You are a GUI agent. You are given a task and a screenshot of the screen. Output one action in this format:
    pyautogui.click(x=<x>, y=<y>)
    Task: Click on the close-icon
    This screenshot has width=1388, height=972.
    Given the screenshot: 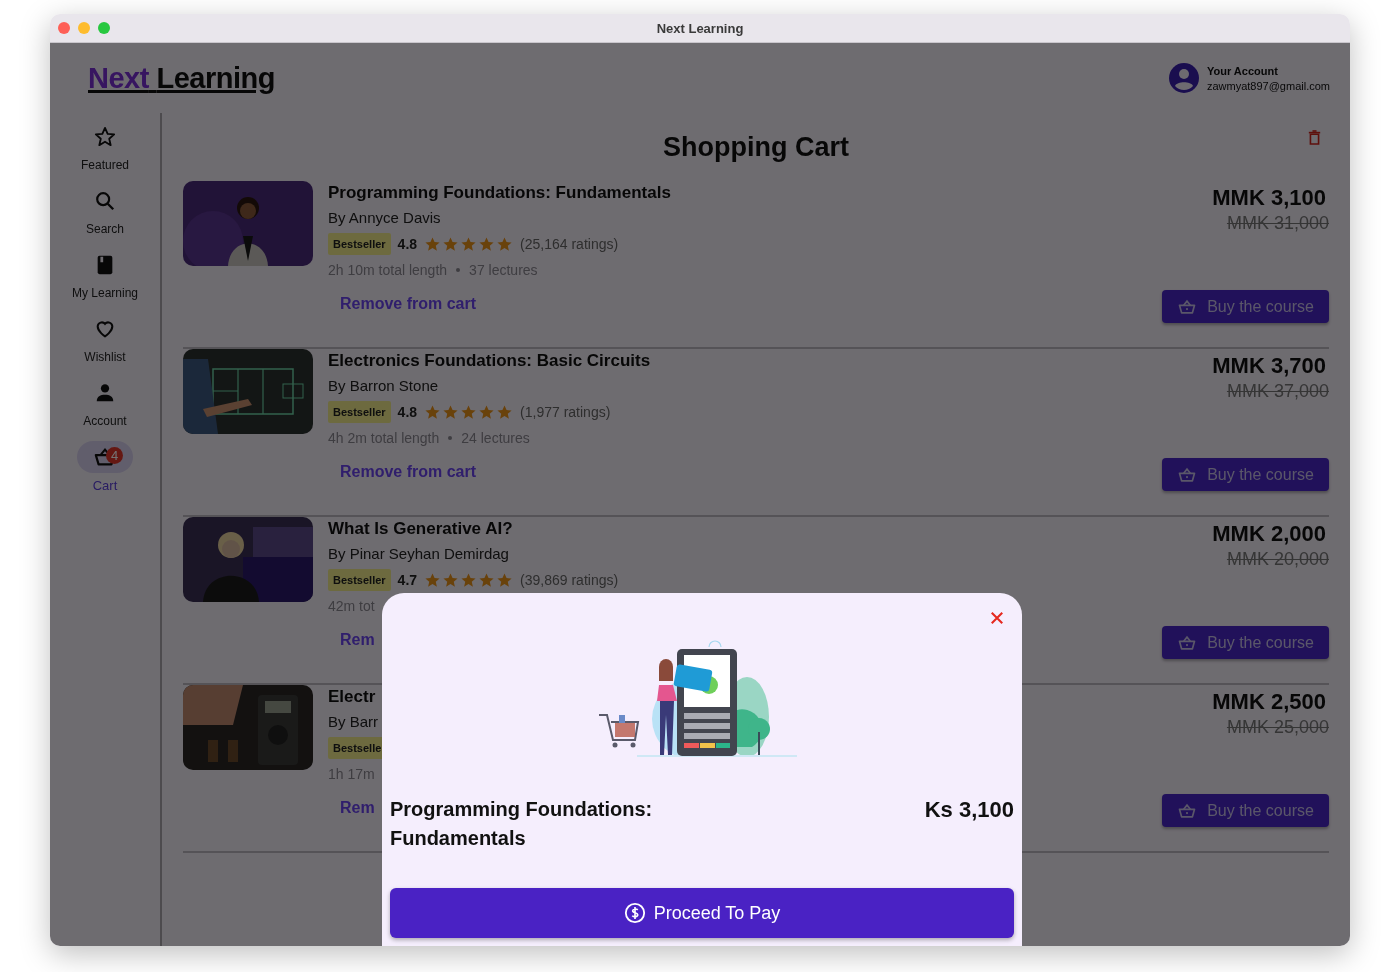 What is the action you would take?
    pyautogui.click(x=997, y=618)
    